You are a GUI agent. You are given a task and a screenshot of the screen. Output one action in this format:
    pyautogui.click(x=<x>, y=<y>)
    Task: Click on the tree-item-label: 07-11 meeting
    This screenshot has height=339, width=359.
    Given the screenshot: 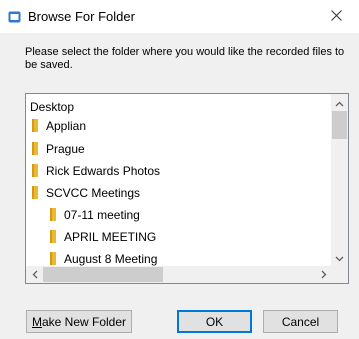 What is the action you would take?
    pyautogui.click(x=102, y=214)
    